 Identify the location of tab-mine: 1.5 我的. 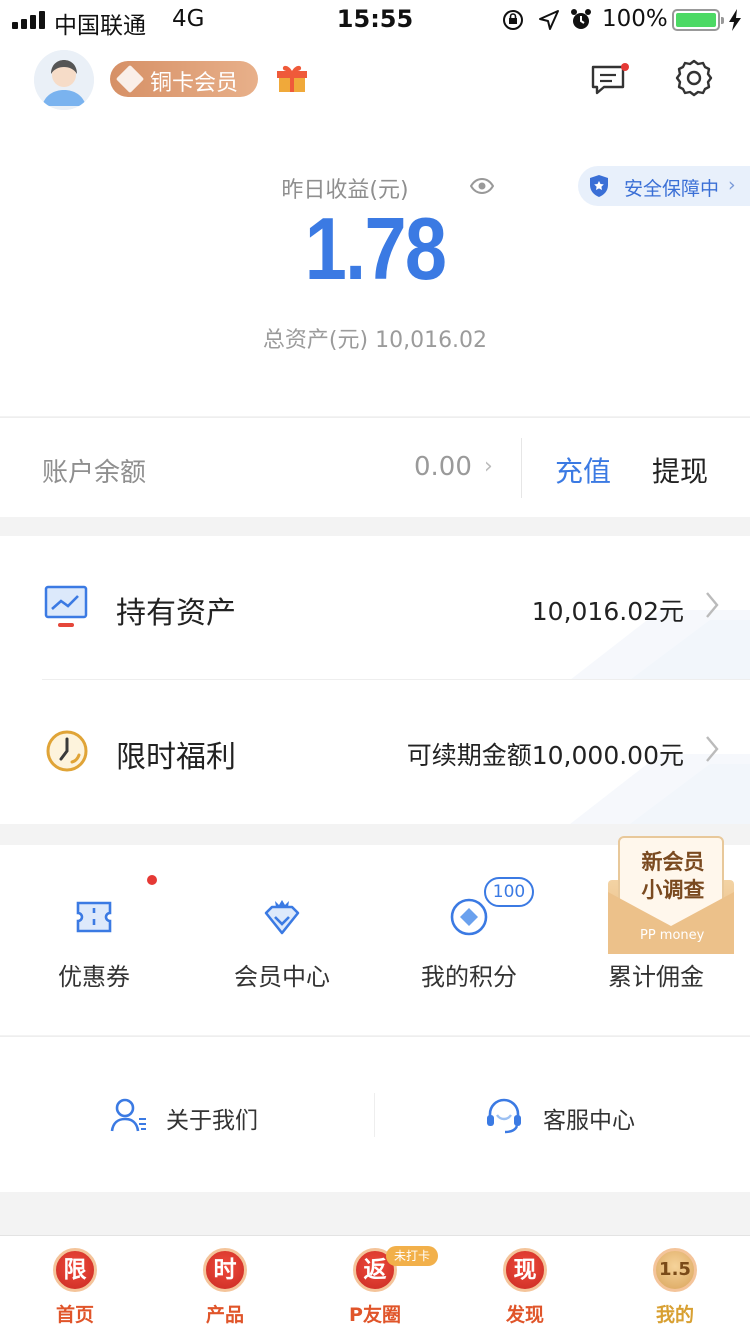
(675, 1285).